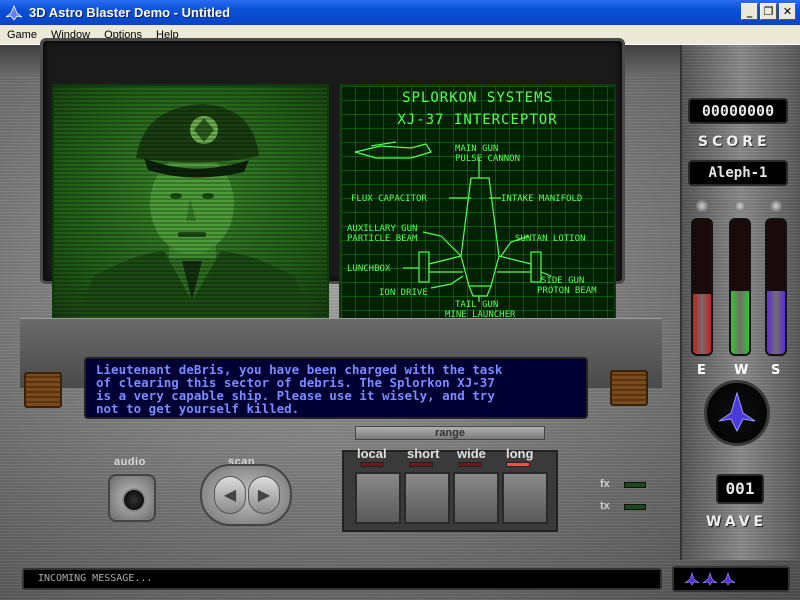 The image size is (800, 600). I want to click on officer-image, so click(190, 203).